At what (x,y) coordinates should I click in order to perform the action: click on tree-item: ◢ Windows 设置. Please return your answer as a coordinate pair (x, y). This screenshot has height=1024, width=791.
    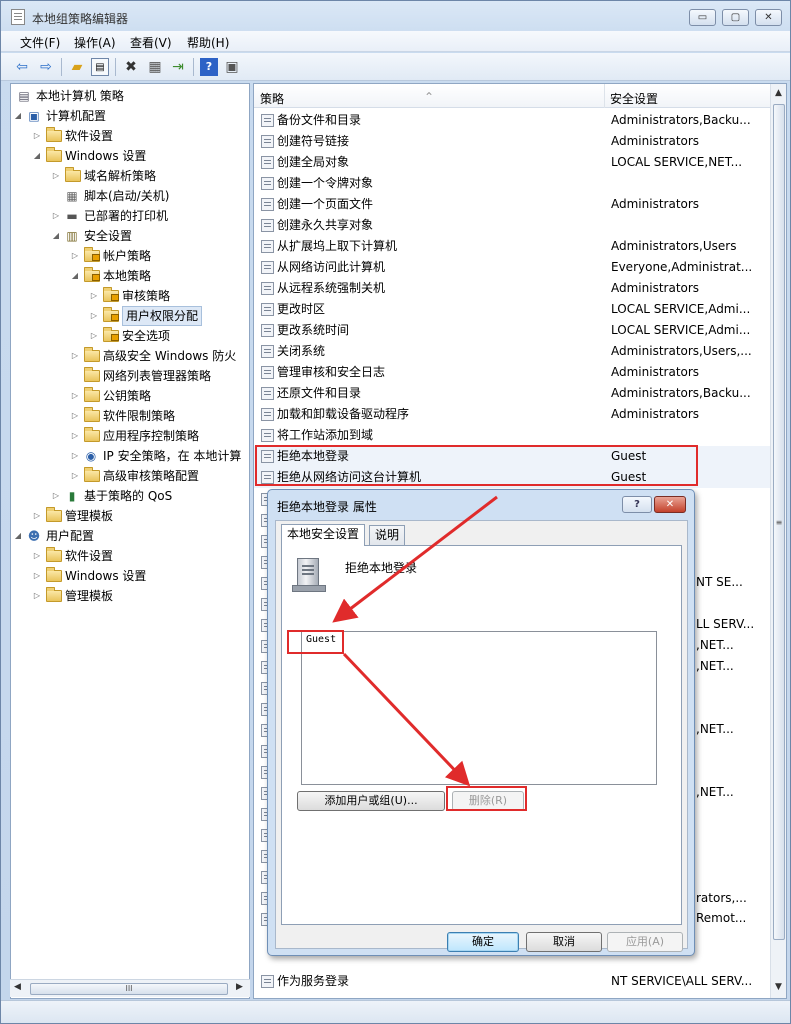
    Looking at the image, I should click on (130, 156).